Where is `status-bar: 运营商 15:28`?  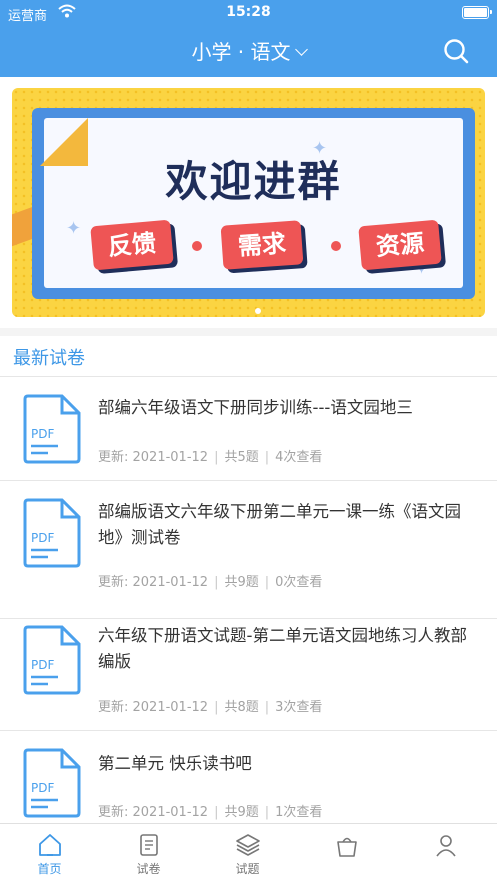
status-bar: 运营商 15:28 is located at coordinates (248, 13).